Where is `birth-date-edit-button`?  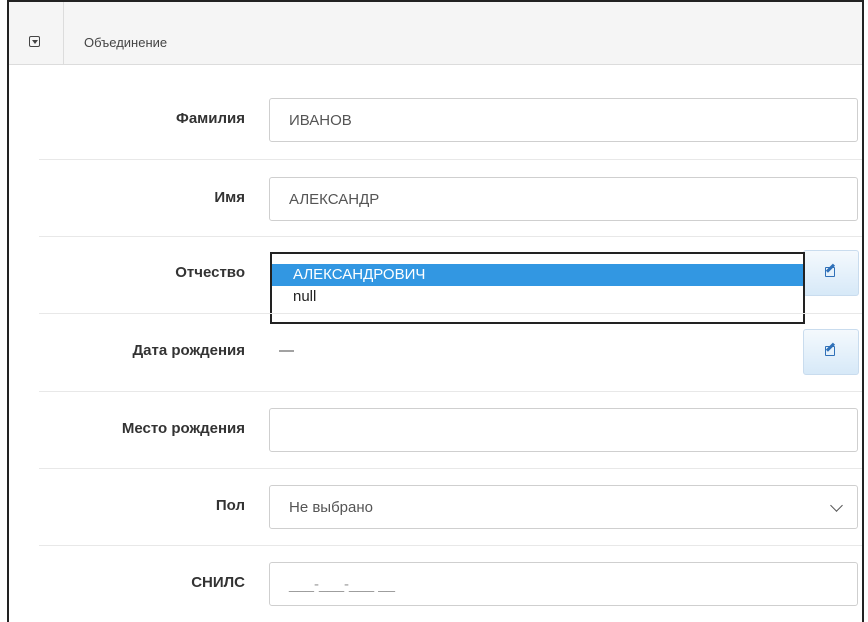 birth-date-edit-button is located at coordinates (831, 352).